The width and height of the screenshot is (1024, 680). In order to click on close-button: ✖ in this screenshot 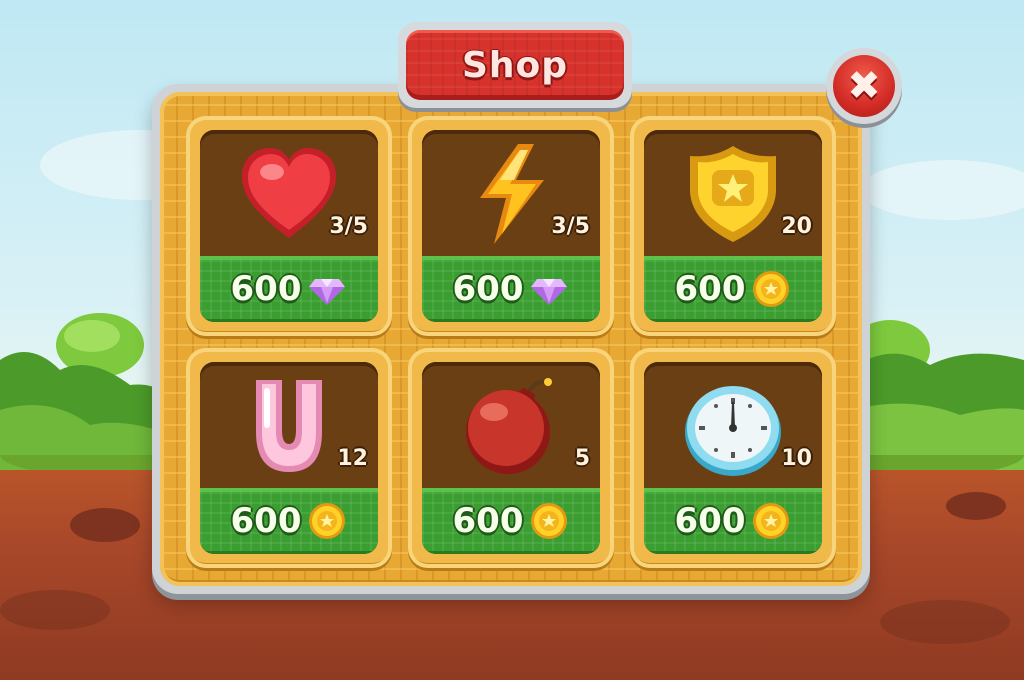, I will do `click(864, 86)`.